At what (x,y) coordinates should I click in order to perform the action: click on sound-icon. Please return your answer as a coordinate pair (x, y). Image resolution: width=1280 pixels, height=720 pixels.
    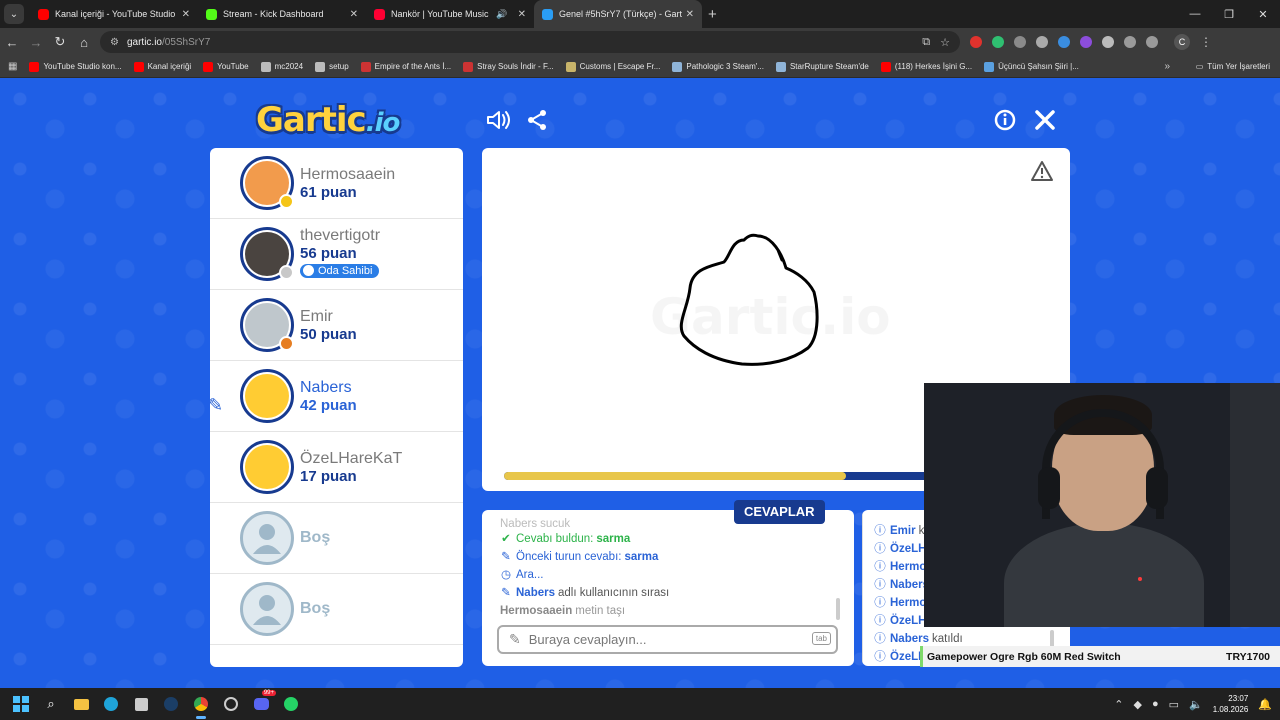
    Looking at the image, I should click on (499, 122).